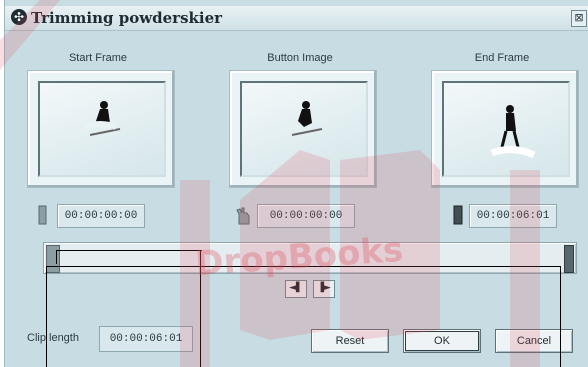  I want to click on reset-button: Reset, so click(350, 341).